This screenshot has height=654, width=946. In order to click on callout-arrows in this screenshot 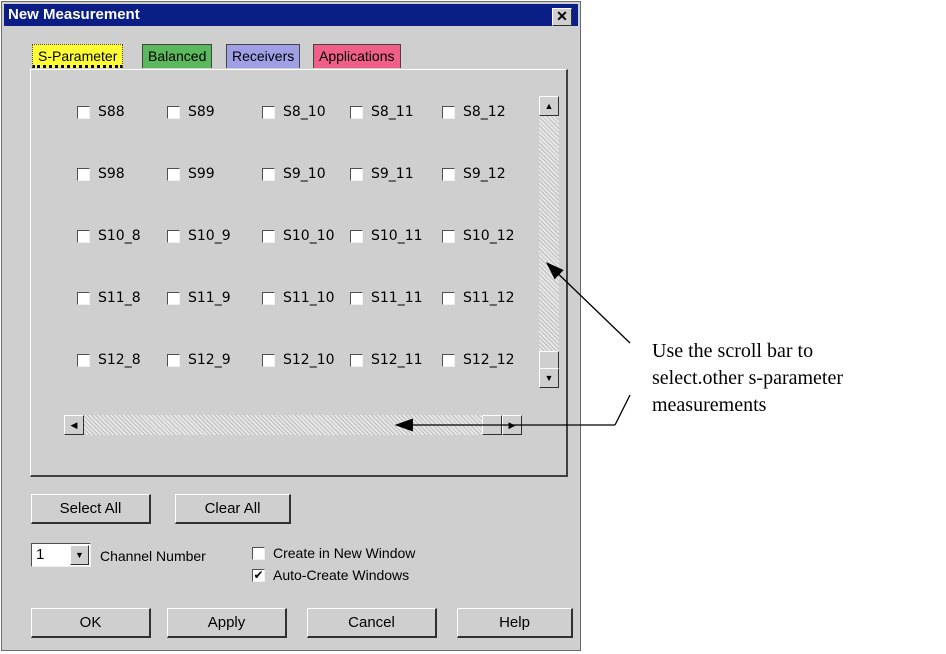, I will do `click(512, 347)`.